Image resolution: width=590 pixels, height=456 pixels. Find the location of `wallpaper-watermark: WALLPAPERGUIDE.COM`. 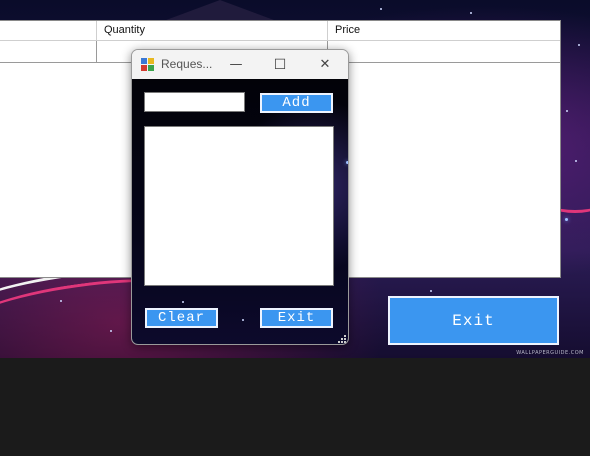

wallpaper-watermark: WALLPAPERGUIDE.COM is located at coordinates (550, 353).